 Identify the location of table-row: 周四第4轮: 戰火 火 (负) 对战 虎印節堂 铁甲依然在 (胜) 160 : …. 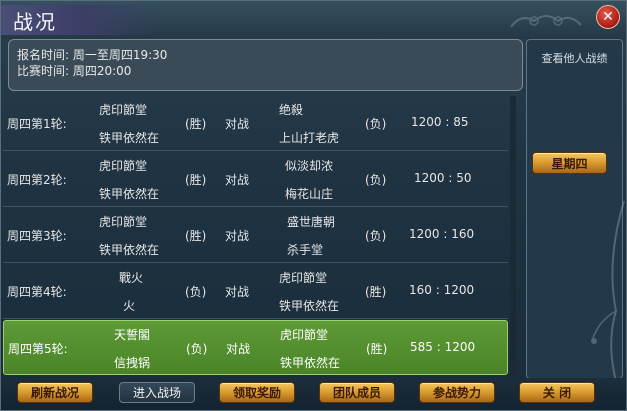
(255, 291).